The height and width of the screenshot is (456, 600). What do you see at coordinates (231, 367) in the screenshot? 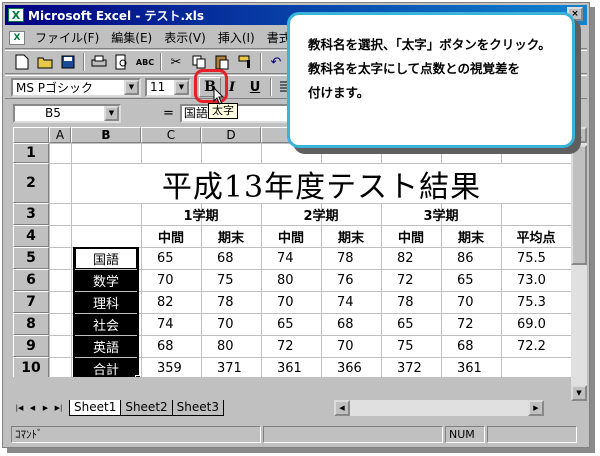
I see `score-cell: 371` at bounding box center [231, 367].